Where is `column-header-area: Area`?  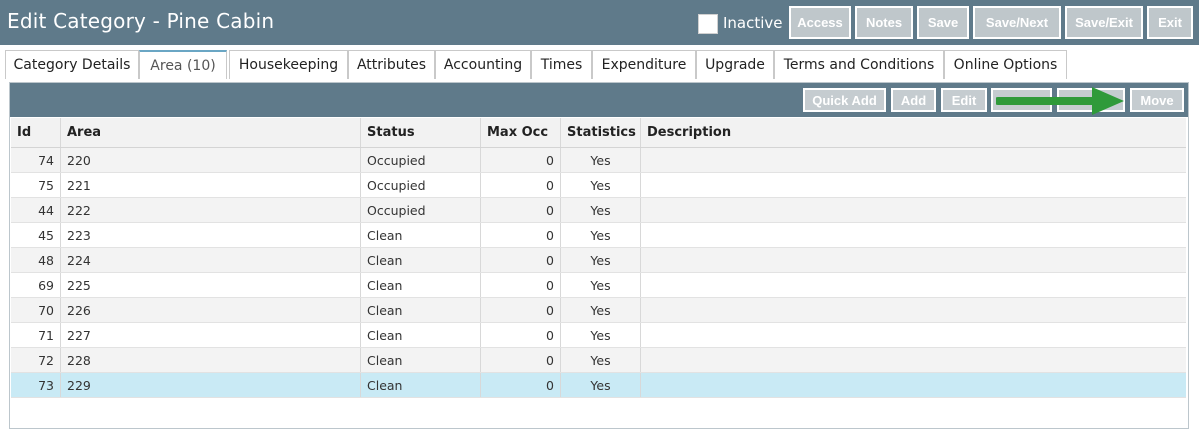
column-header-area: Area is located at coordinates (211, 132).